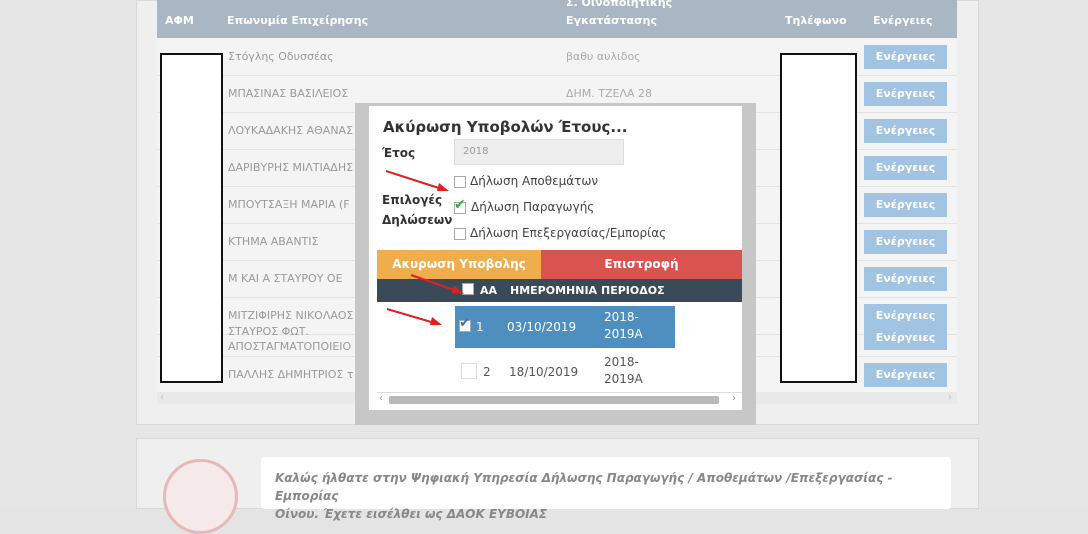 Image resolution: width=1088 pixels, height=534 pixels. What do you see at coordinates (469, 371) in the screenshot?
I see `row-checkbox` at bounding box center [469, 371].